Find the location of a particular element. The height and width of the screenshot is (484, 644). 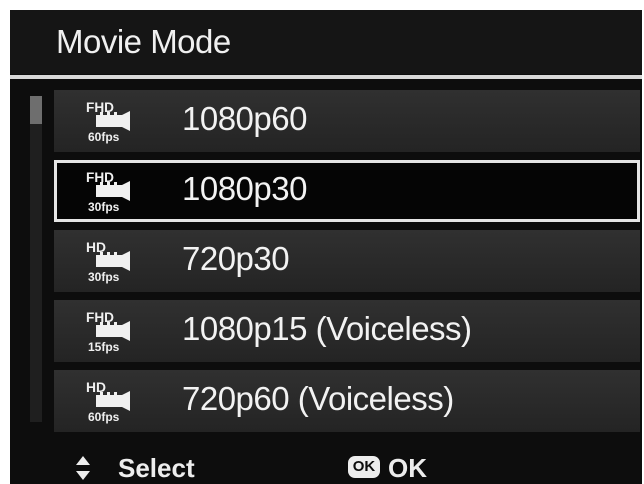

hd-60fps-icon: HD60fps is located at coordinates (108, 401).